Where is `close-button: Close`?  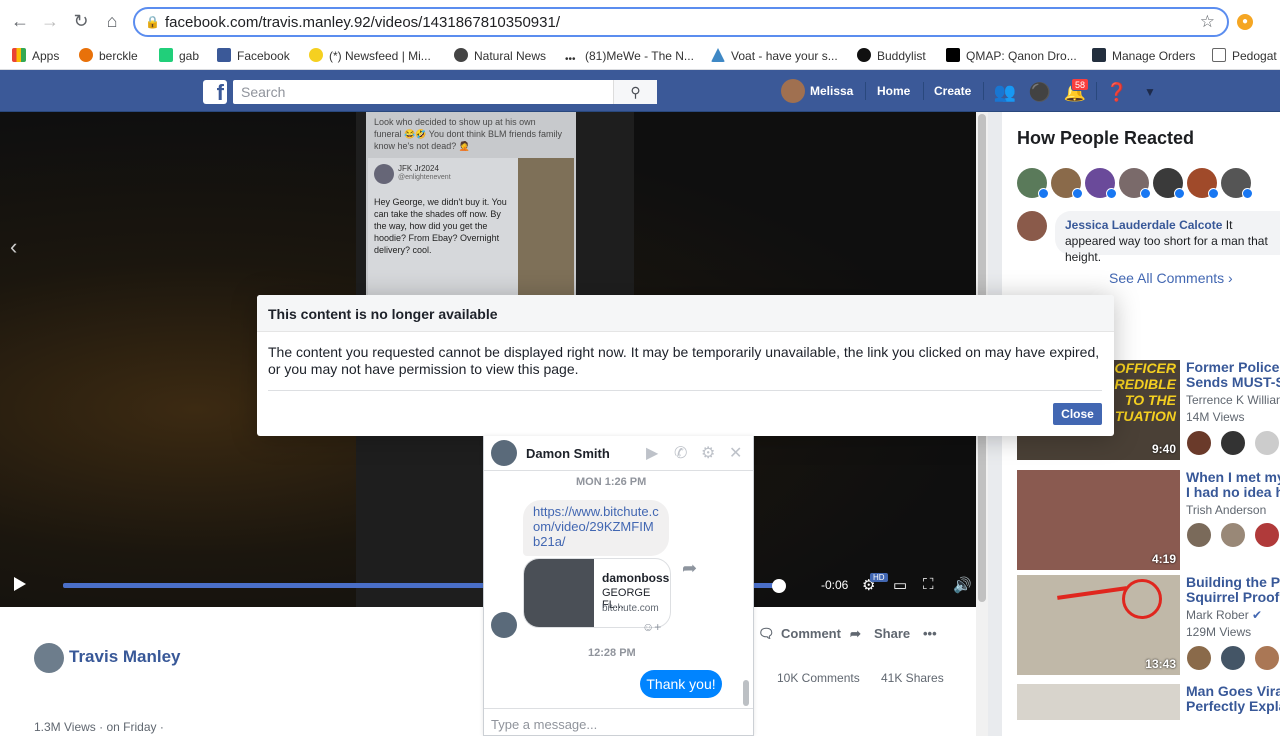 close-button: Close is located at coordinates (1077, 414).